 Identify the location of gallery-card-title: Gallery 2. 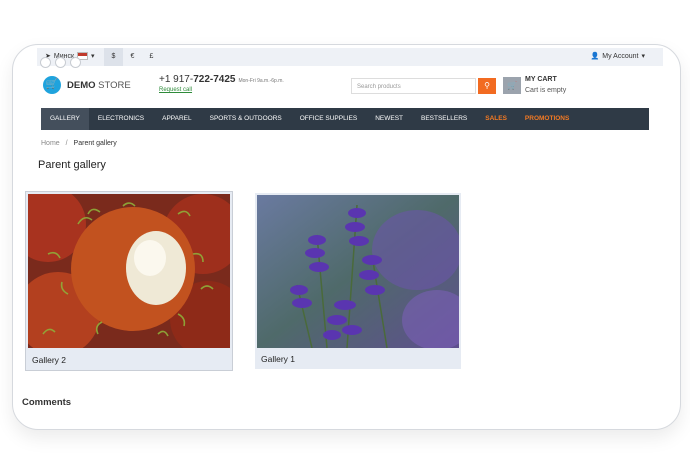
(49, 360).